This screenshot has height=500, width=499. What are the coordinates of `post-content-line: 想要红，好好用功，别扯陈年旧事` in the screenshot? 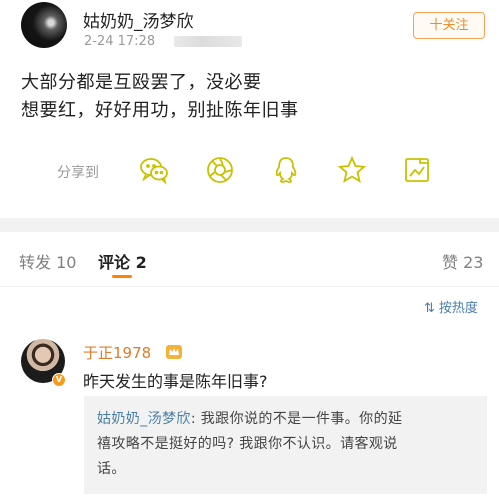 It's located at (160, 110).